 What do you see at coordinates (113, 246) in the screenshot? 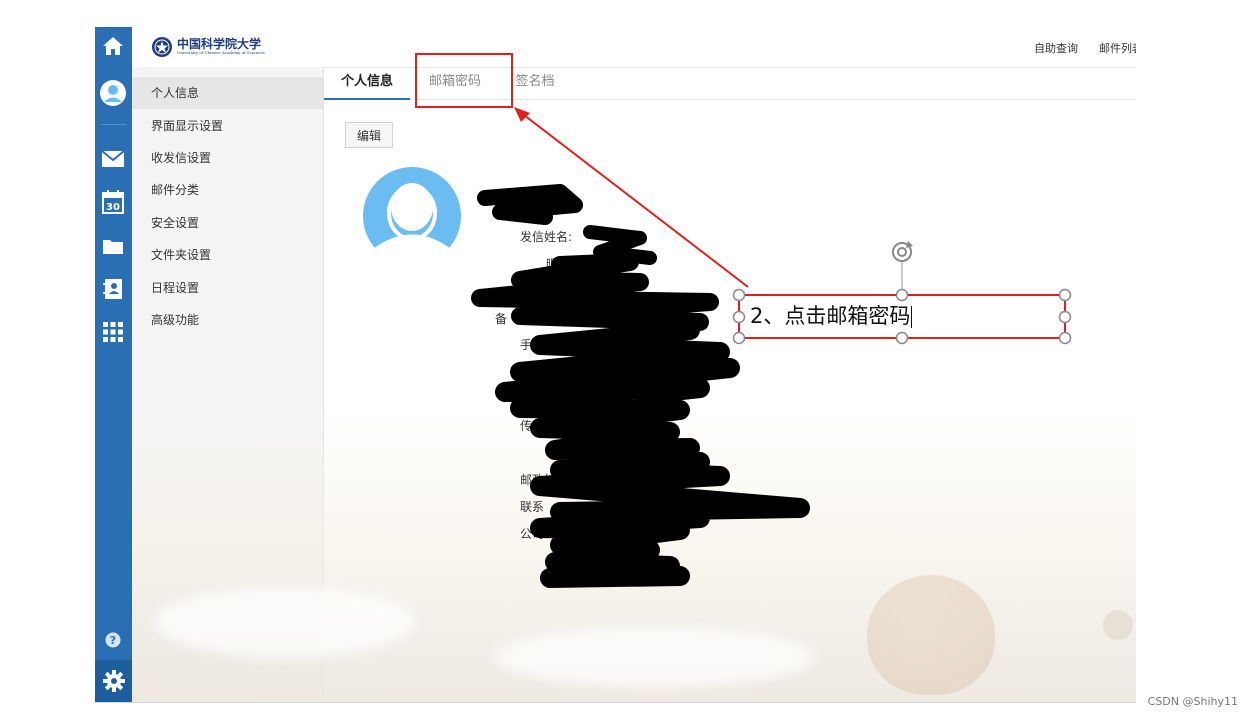
I see `folder-icon` at bounding box center [113, 246].